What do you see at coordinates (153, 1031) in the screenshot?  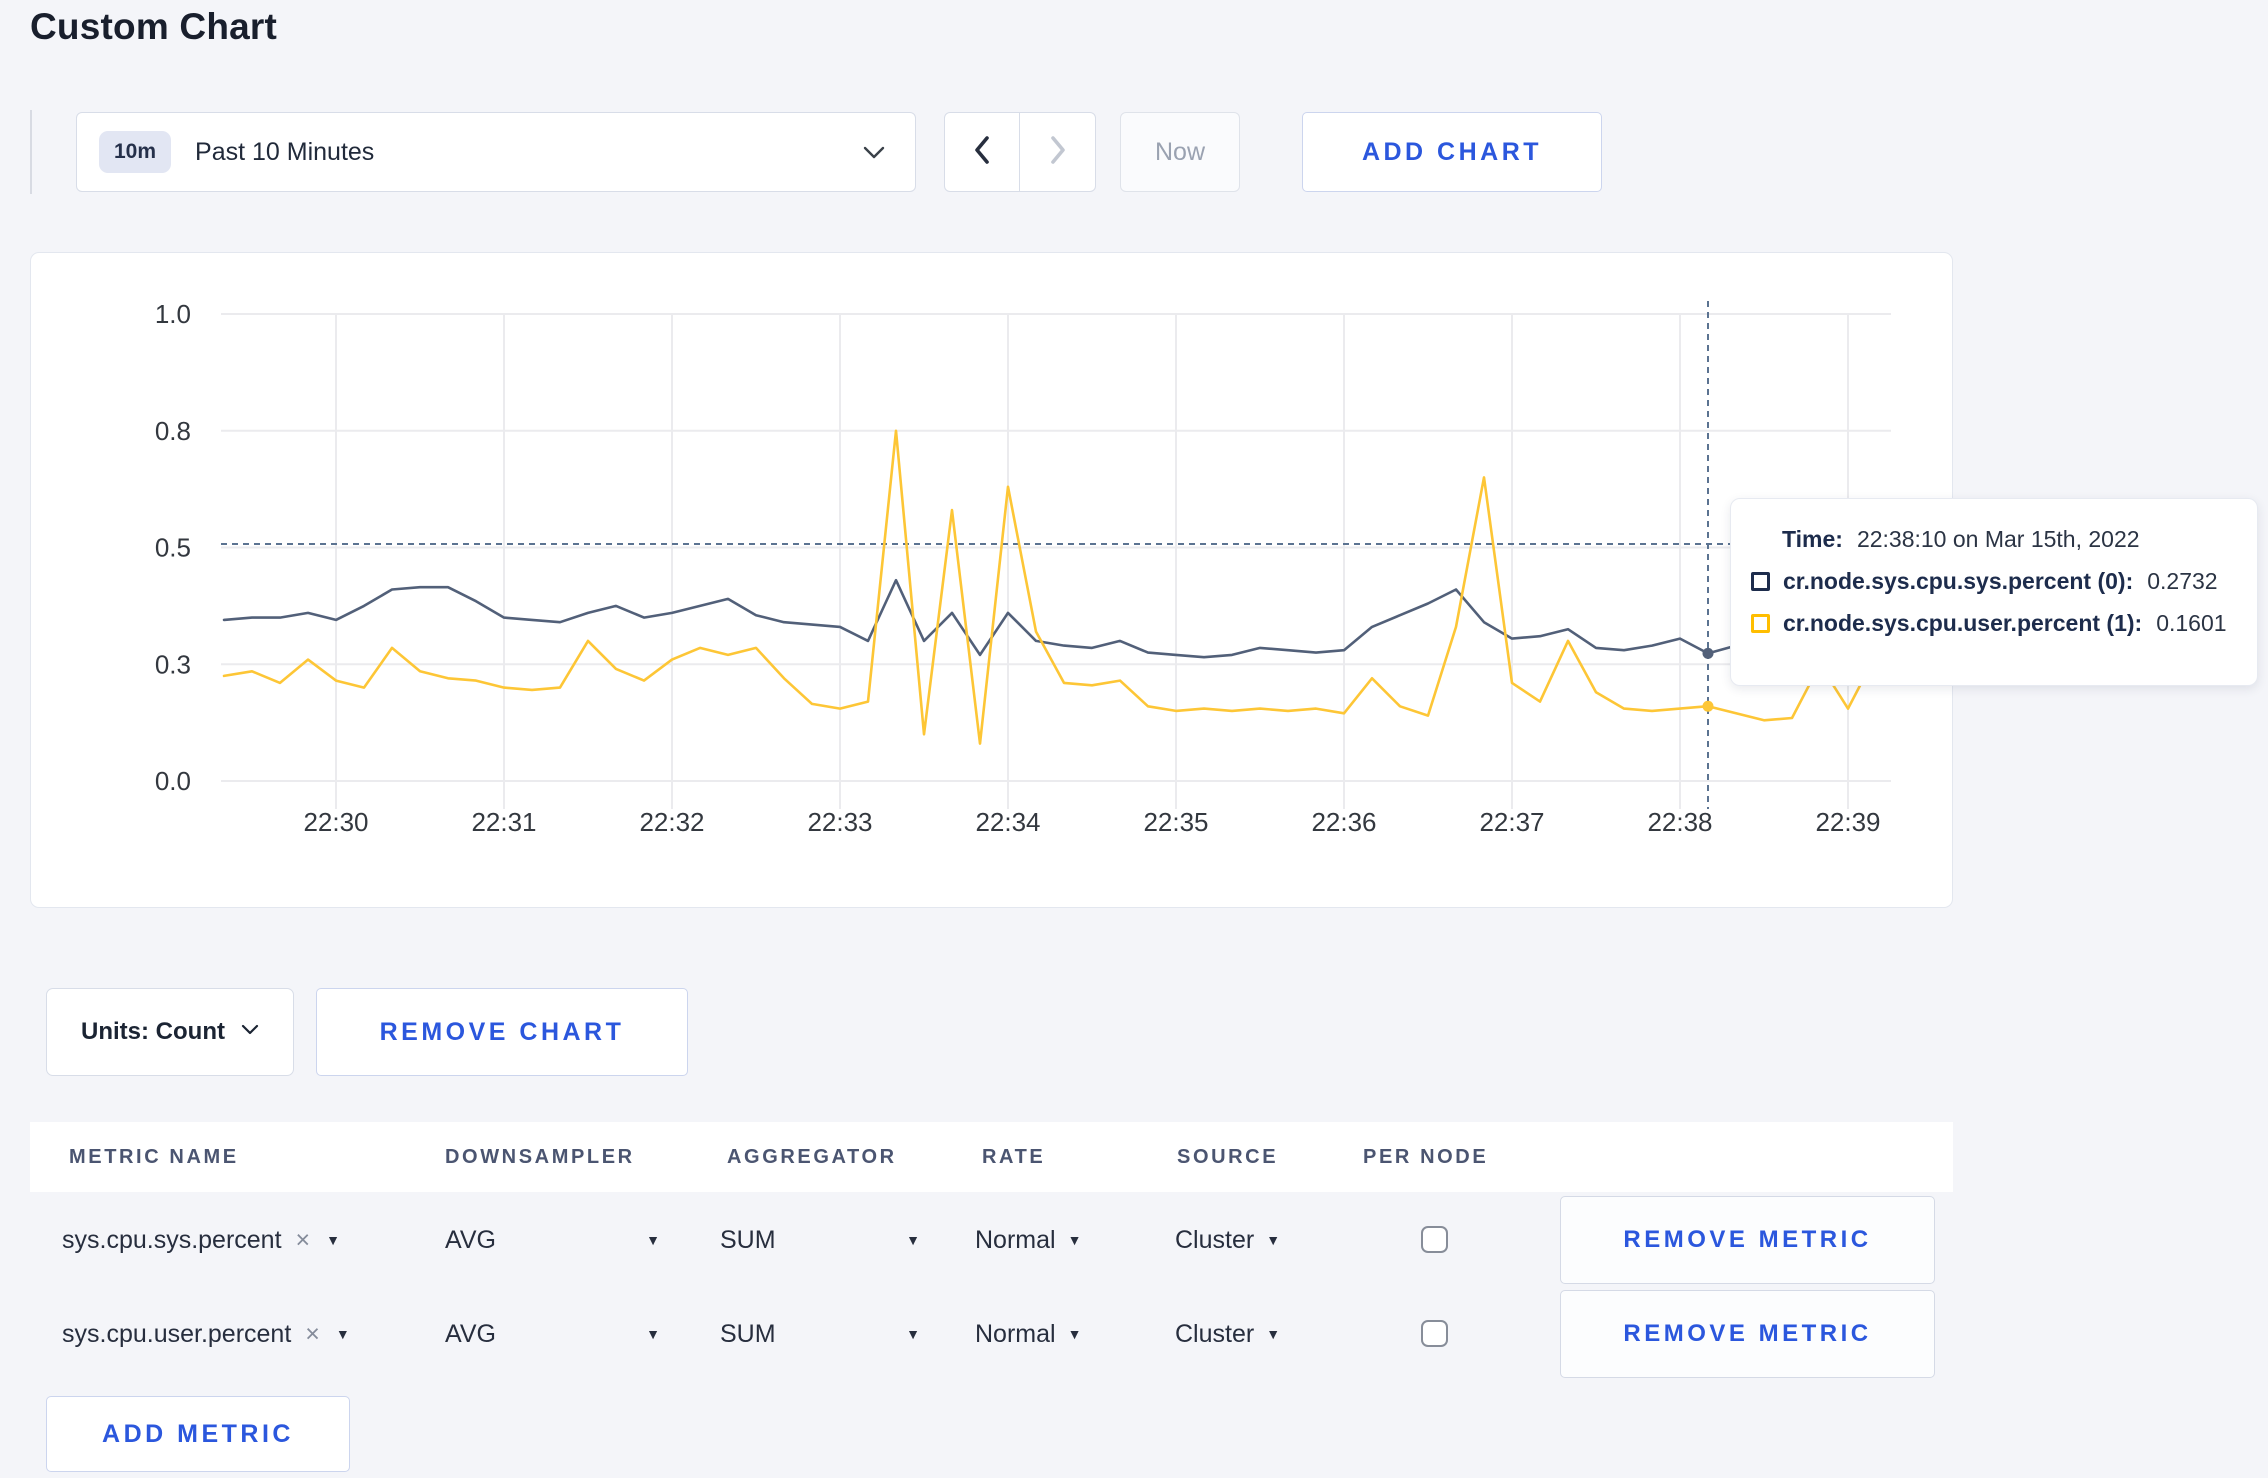 I see `units-label: Units: Count` at bounding box center [153, 1031].